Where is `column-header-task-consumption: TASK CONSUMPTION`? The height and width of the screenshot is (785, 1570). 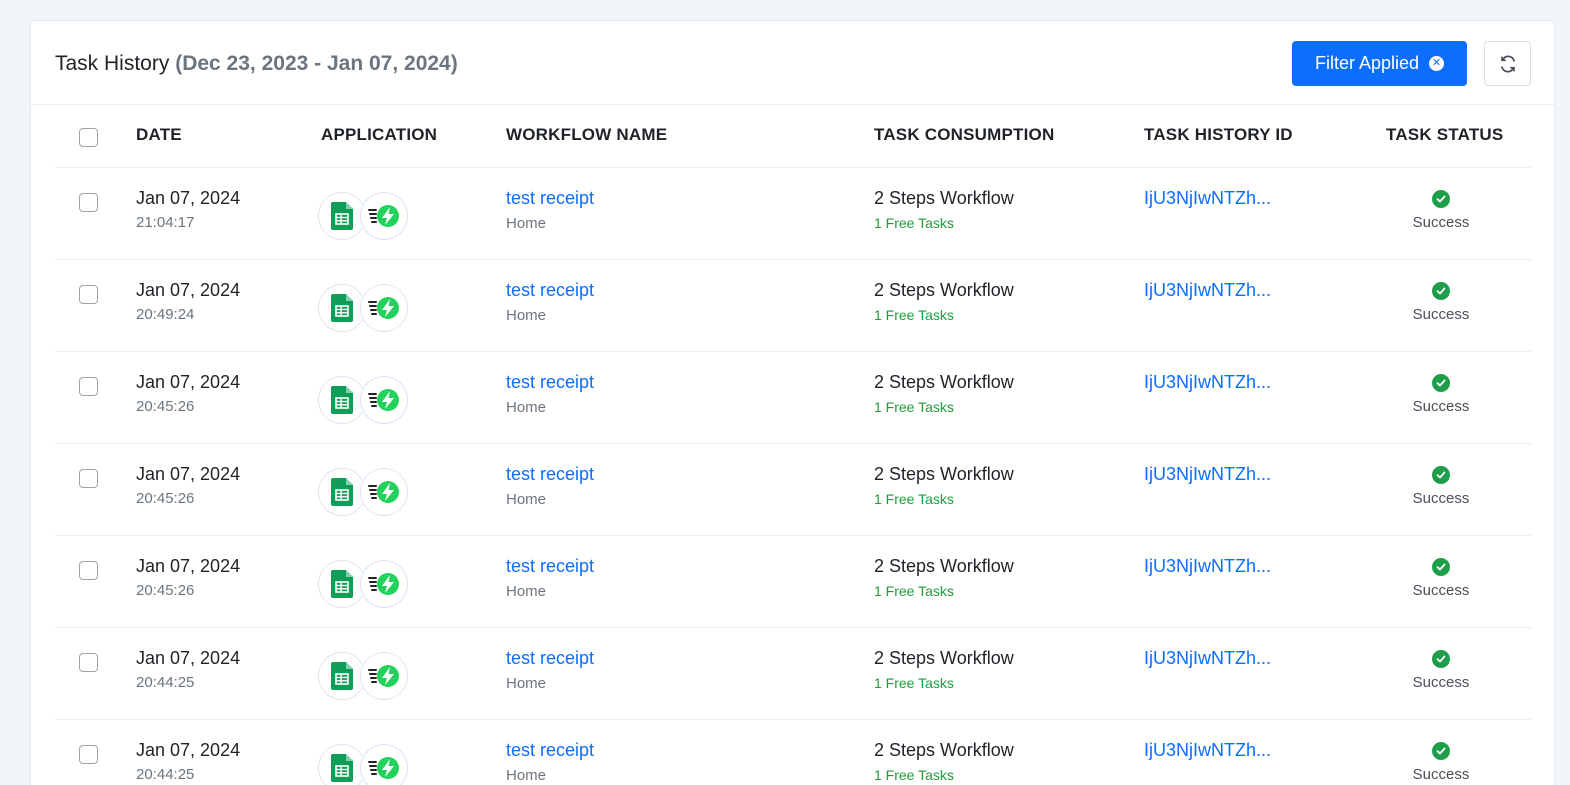
column-header-task-consumption: TASK CONSUMPTION is located at coordinates (964, 134).